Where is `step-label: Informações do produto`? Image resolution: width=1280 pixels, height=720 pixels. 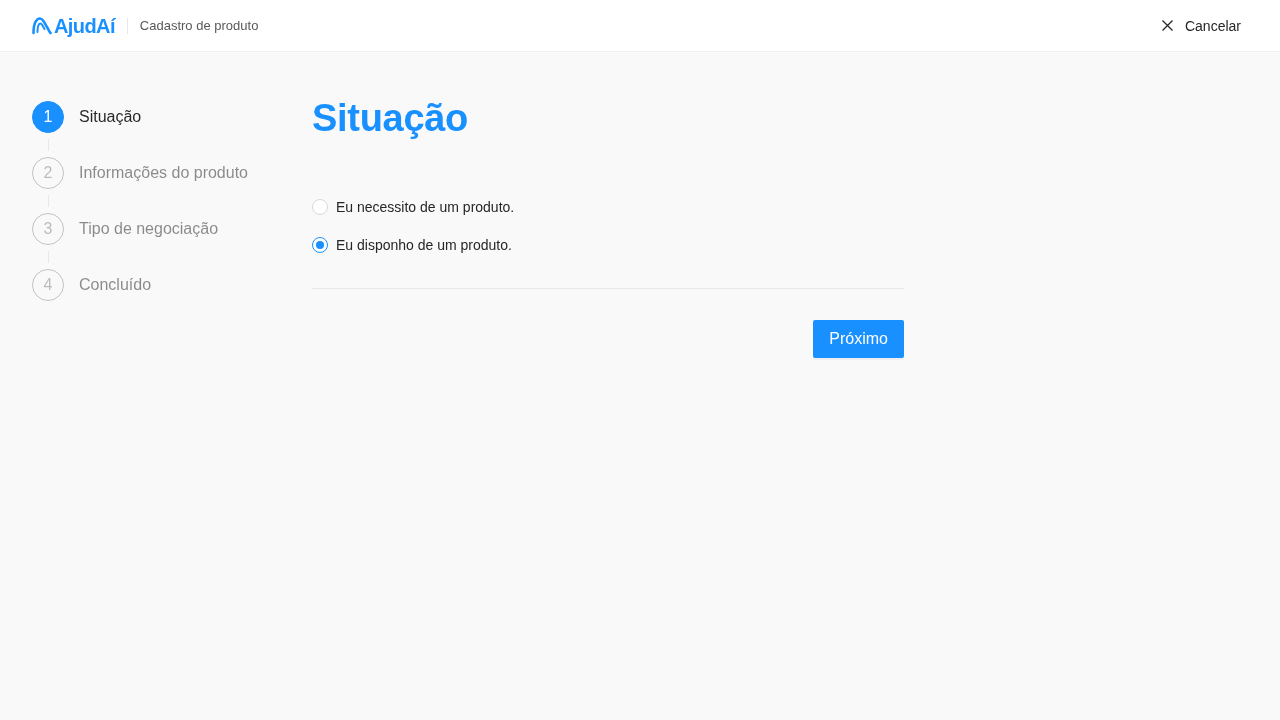
step-label: Informações do produto is located at coordinates (163, 173).